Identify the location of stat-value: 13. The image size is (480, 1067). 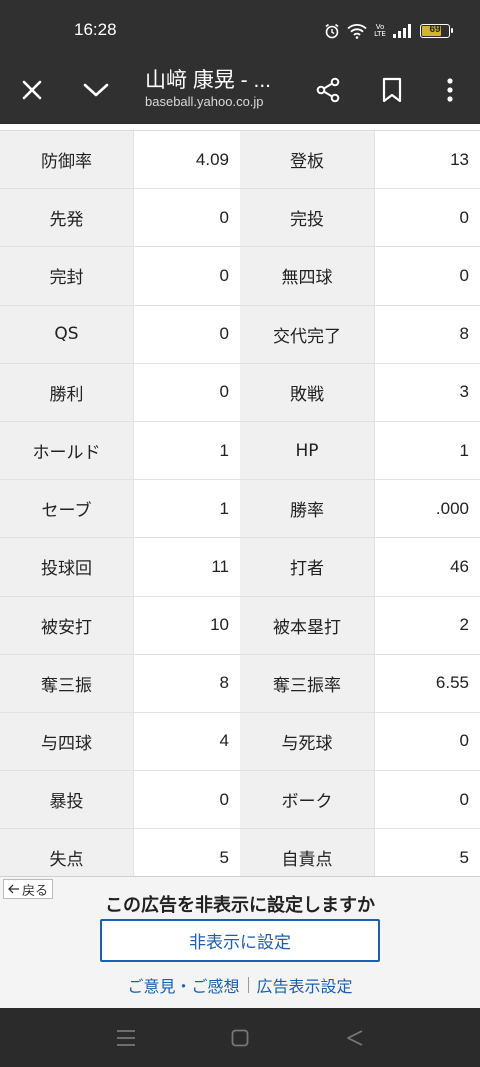
(427, 160).